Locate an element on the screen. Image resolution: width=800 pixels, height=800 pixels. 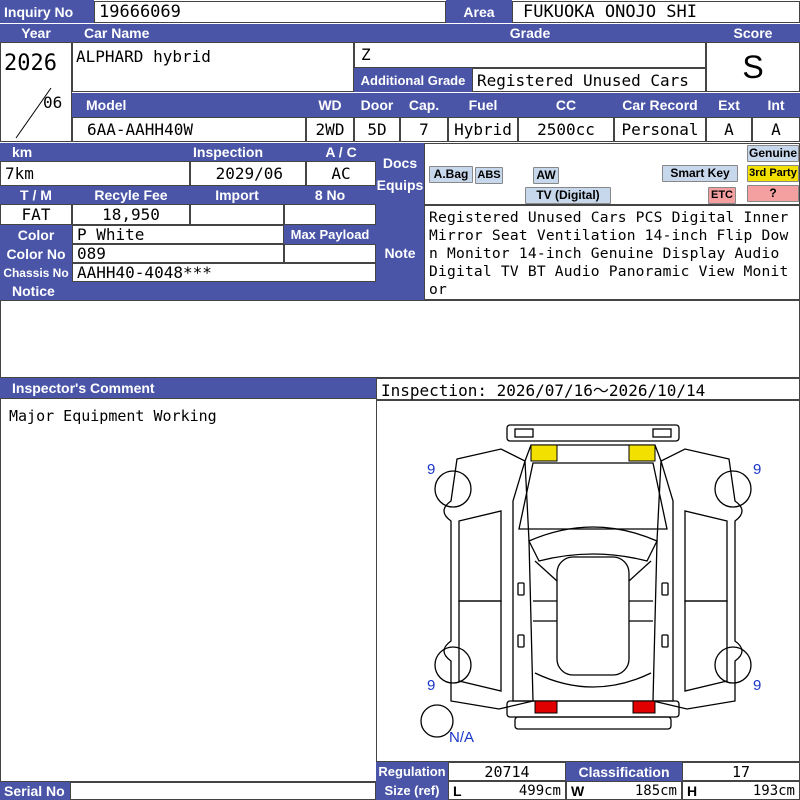
inquiry-value: 19666069 is located at coordinates (270, 12).